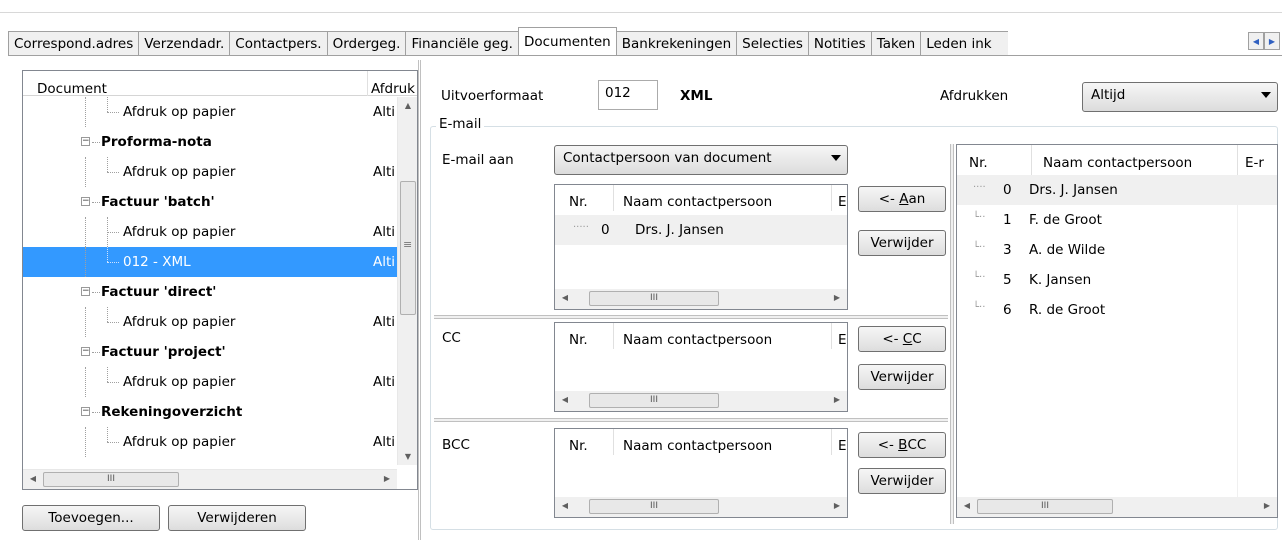 The width and height of the screenshot is (1282, 540). Describe the element at coordinates (907, 339) in the screenshot. I see `btn-key: C` at that location.